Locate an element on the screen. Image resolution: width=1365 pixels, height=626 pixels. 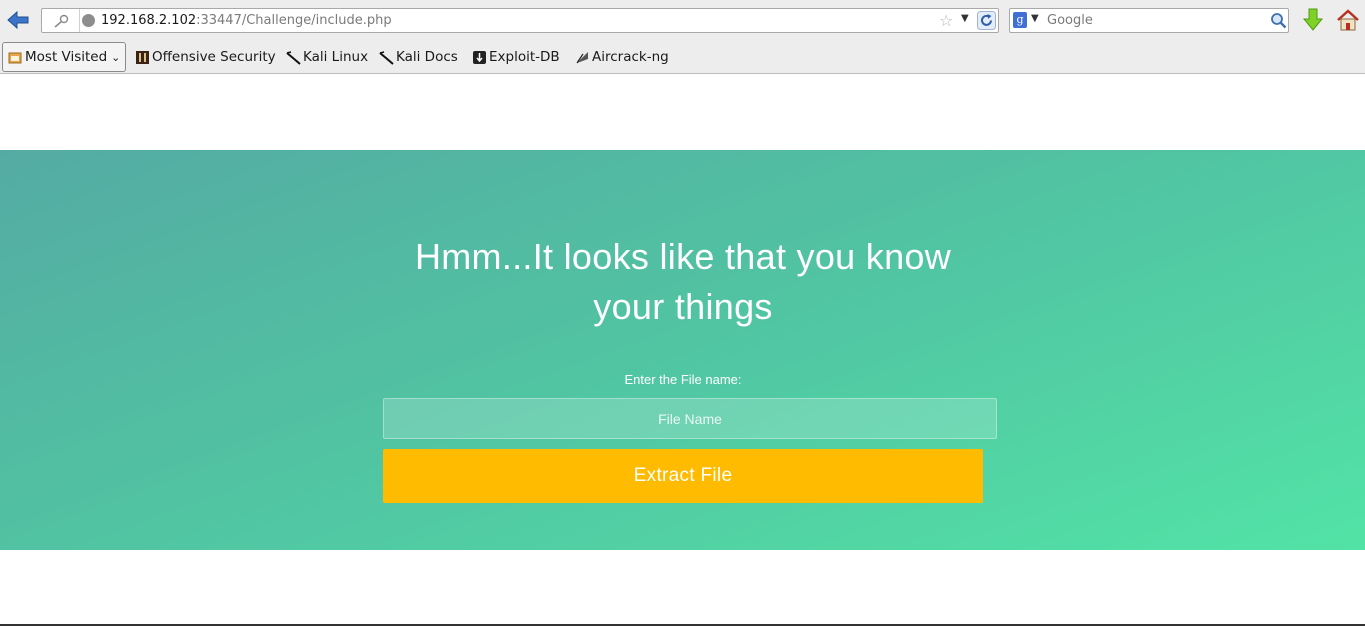
bookmark-label: Offensive Security is located at coordinates (214, 57).